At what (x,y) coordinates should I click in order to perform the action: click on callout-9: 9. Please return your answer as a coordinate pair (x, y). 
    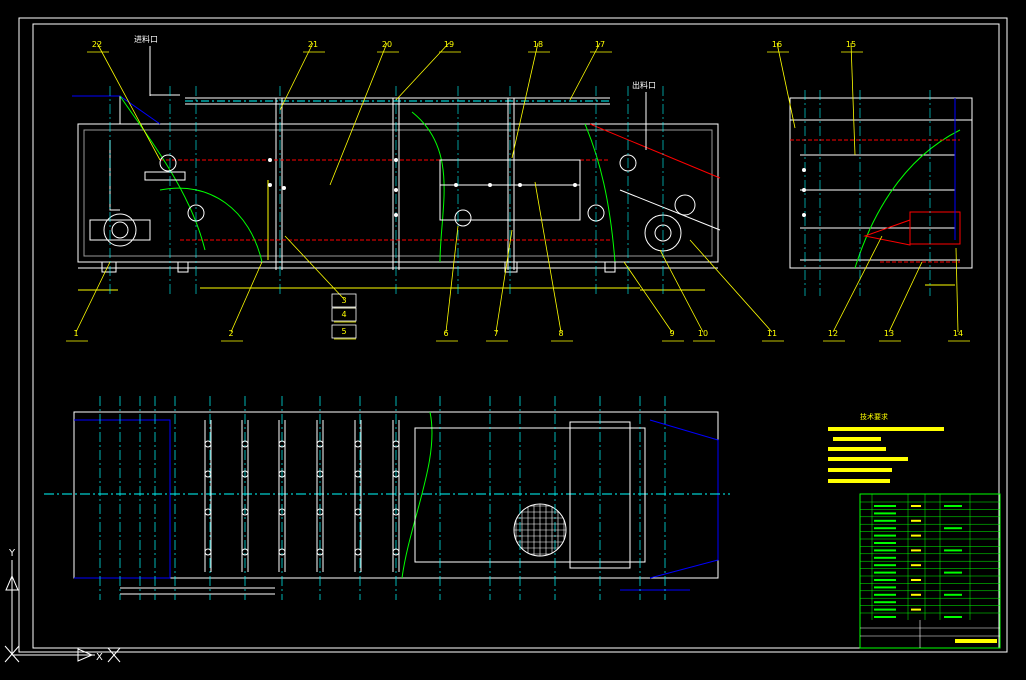
    Looking at the image, I should click on (671, 333).